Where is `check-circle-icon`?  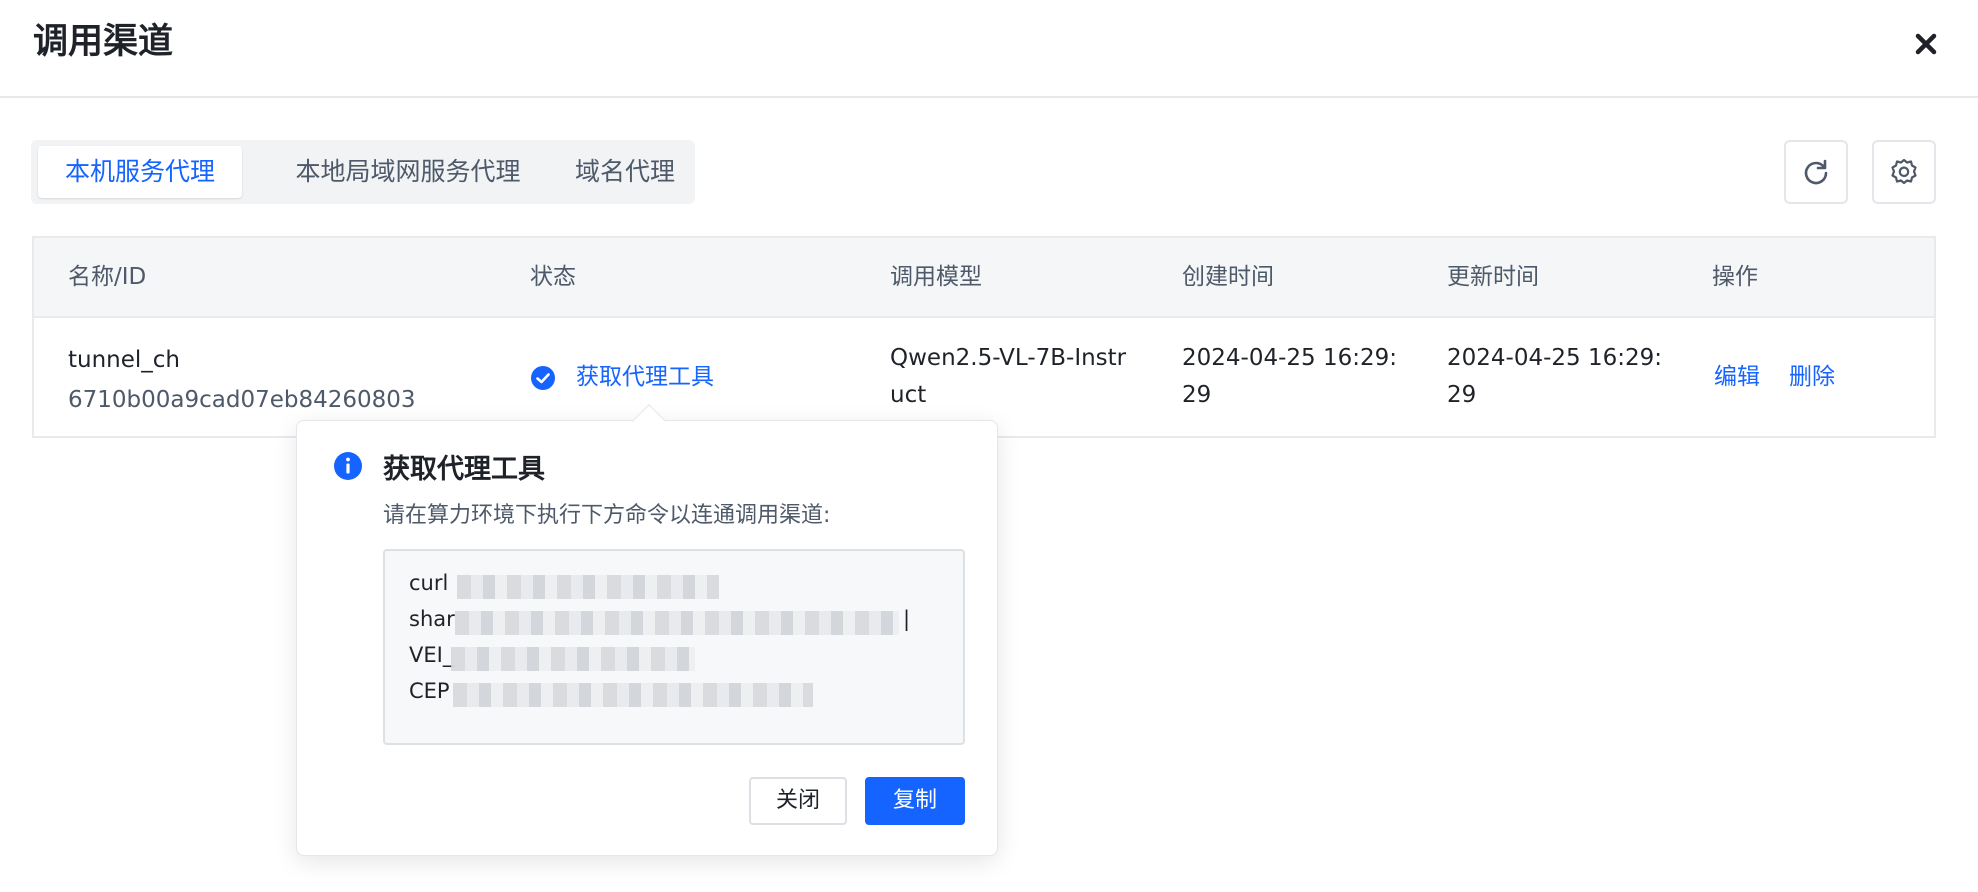
check-circle-icon is located at coordinates (544, 377).